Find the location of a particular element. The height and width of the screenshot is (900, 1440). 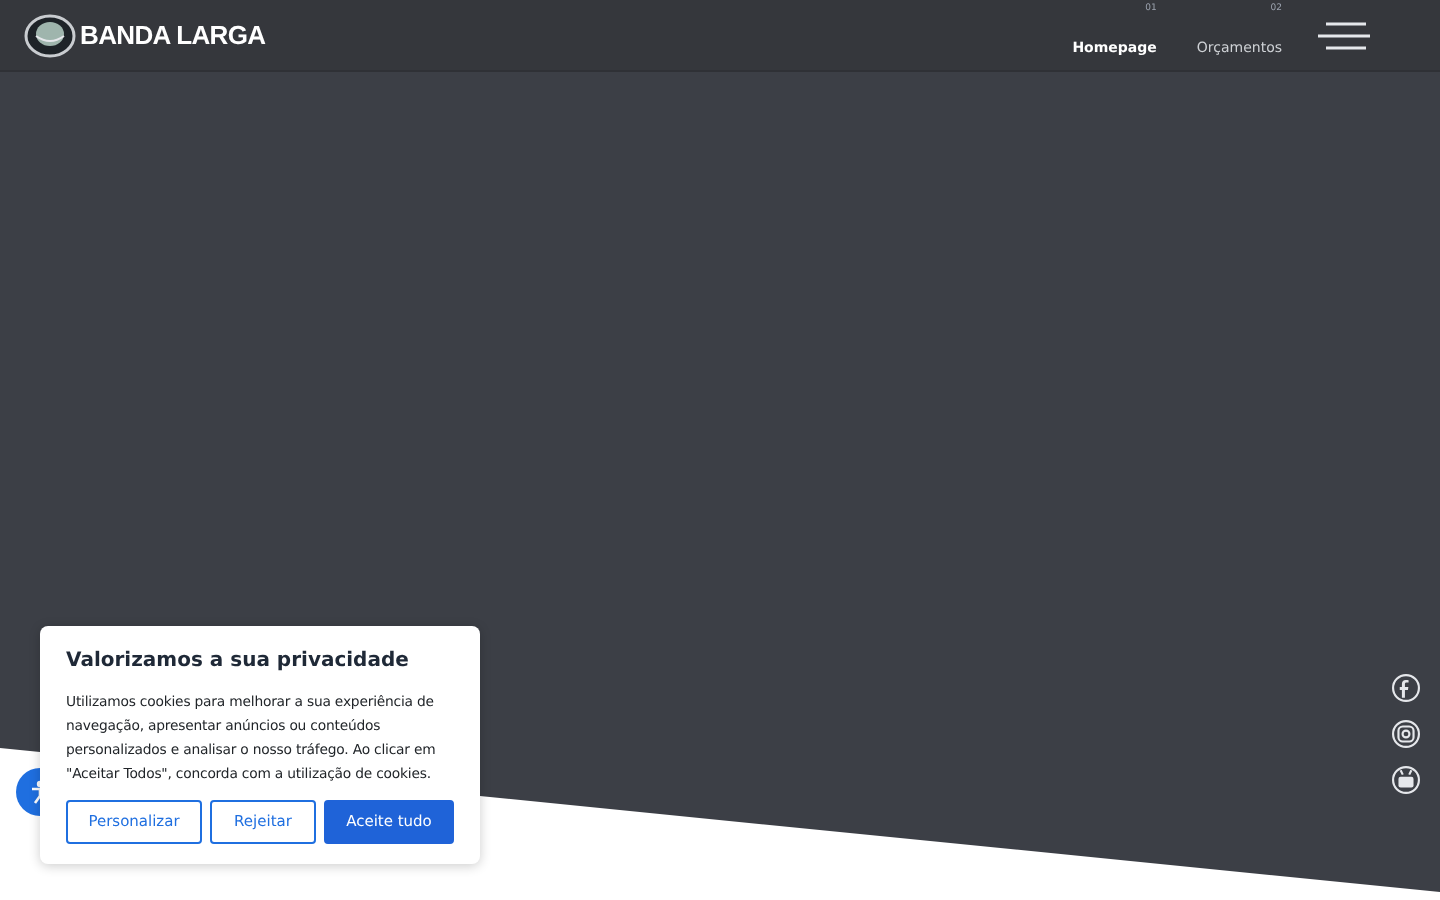

menu-icon is located at coordinates (1344, 35).